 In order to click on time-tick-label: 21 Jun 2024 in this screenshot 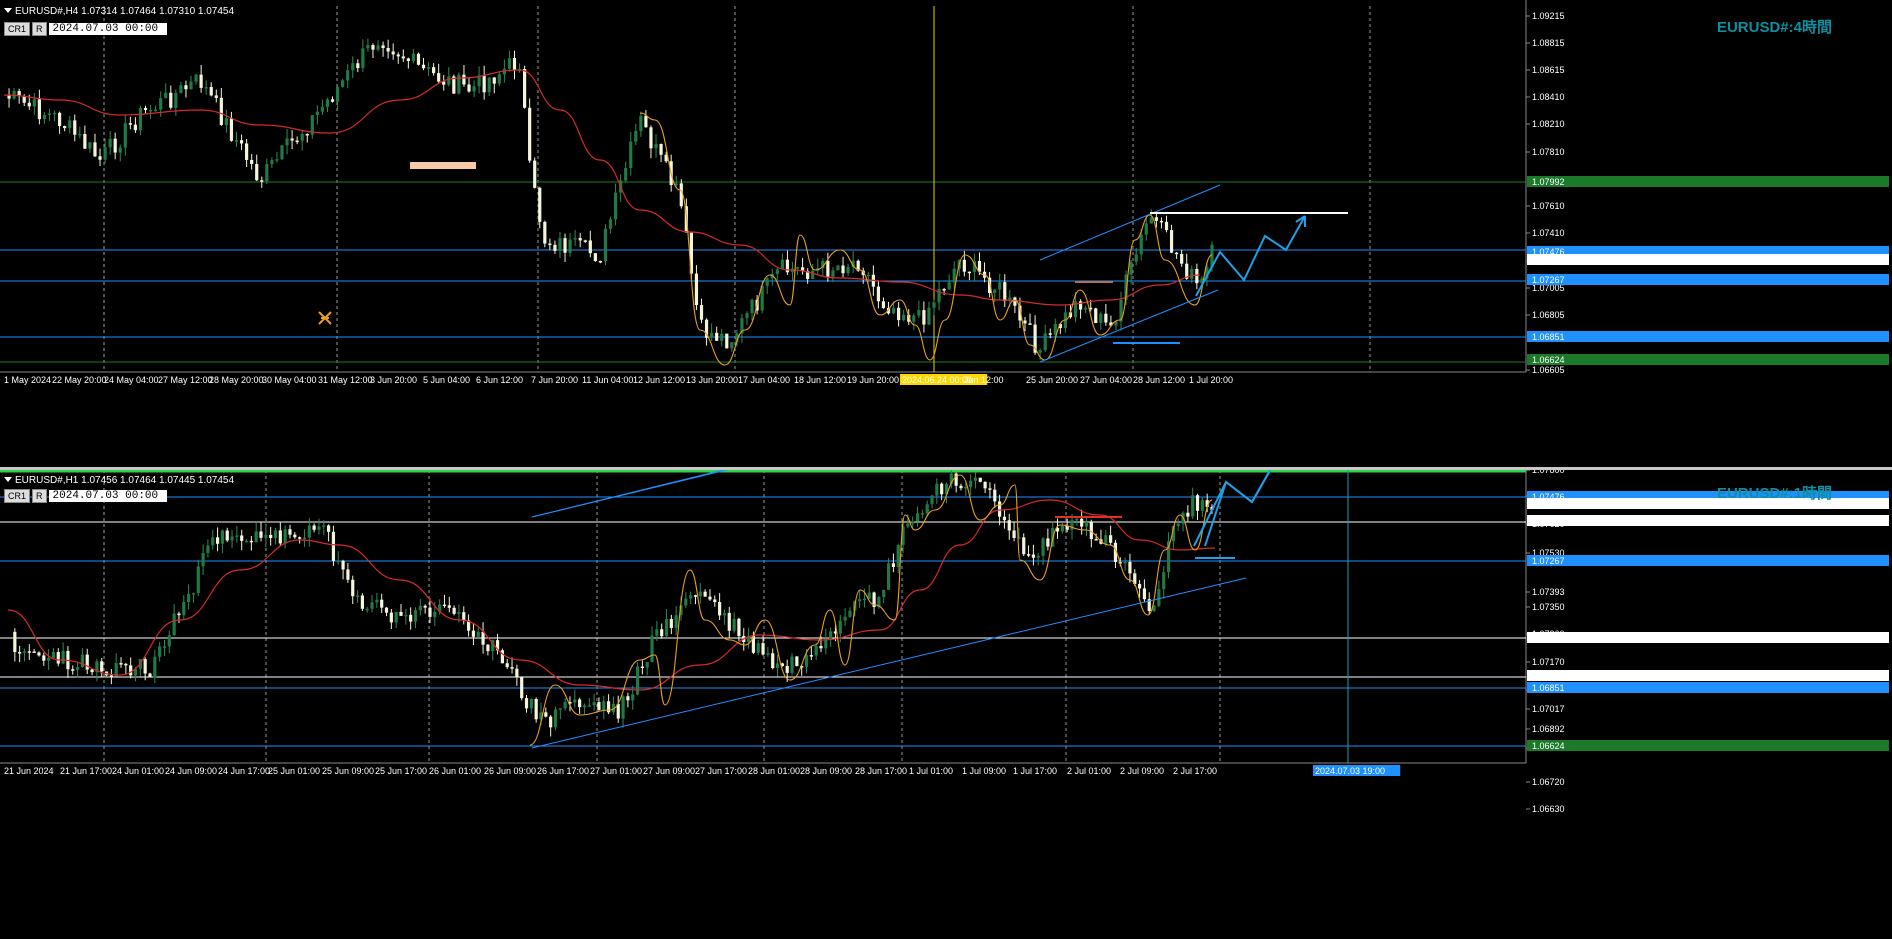, I will do `click(29, 771)`.